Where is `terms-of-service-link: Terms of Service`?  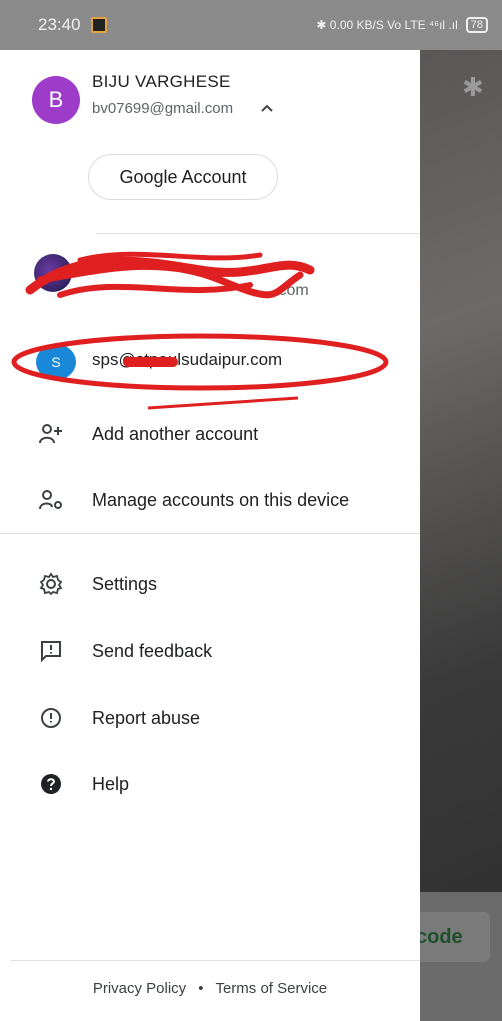 terms-of-service-link: Terms of Service is located at coordinates (271, 988).